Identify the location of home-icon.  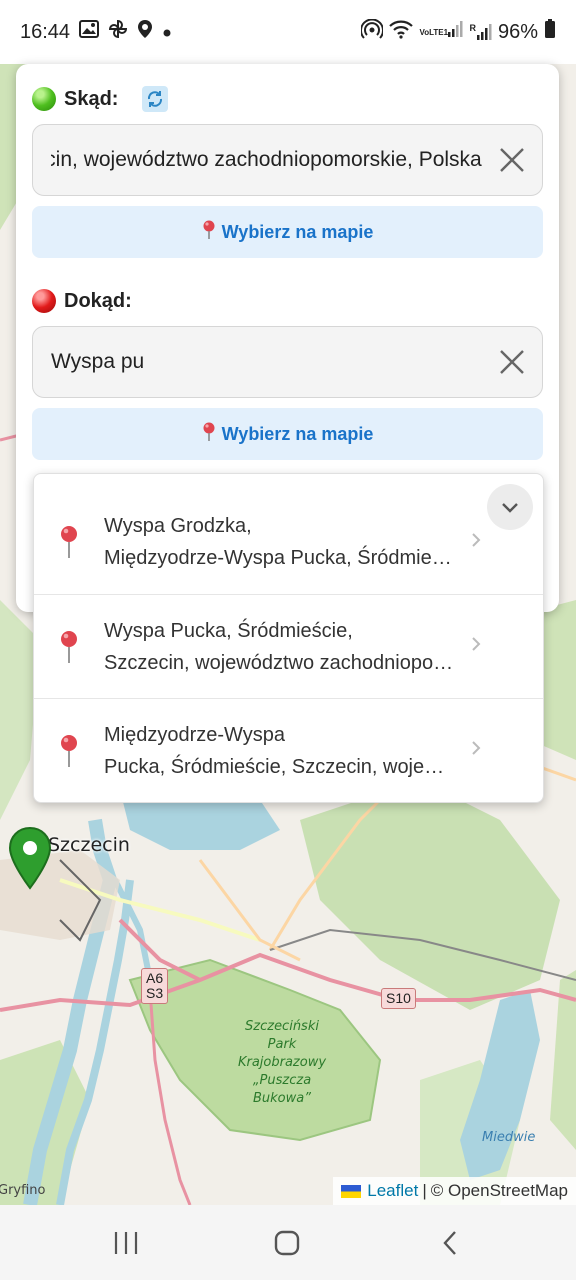
(287, 1243).